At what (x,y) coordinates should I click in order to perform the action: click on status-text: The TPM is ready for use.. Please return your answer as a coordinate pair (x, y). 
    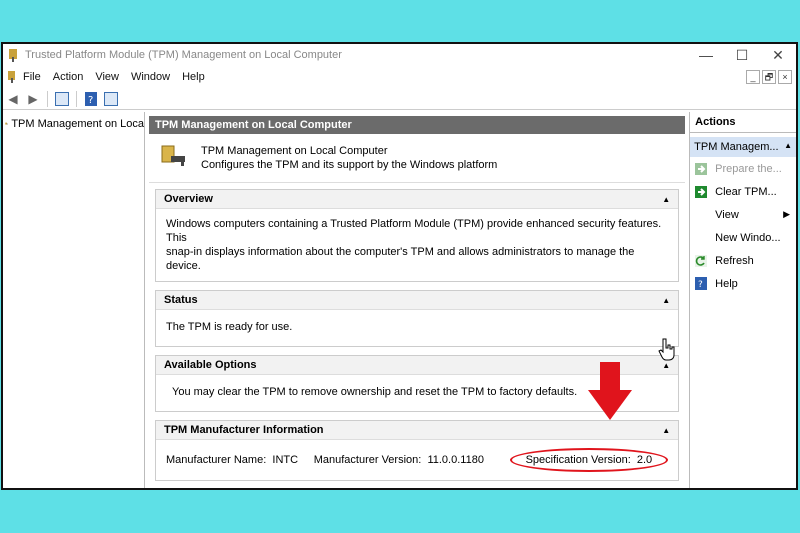
    Looking at the image, I should click on (229, 327).